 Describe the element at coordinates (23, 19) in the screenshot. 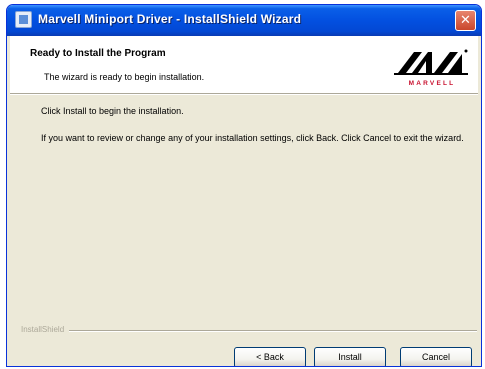

I see `installer-icon` at that location.